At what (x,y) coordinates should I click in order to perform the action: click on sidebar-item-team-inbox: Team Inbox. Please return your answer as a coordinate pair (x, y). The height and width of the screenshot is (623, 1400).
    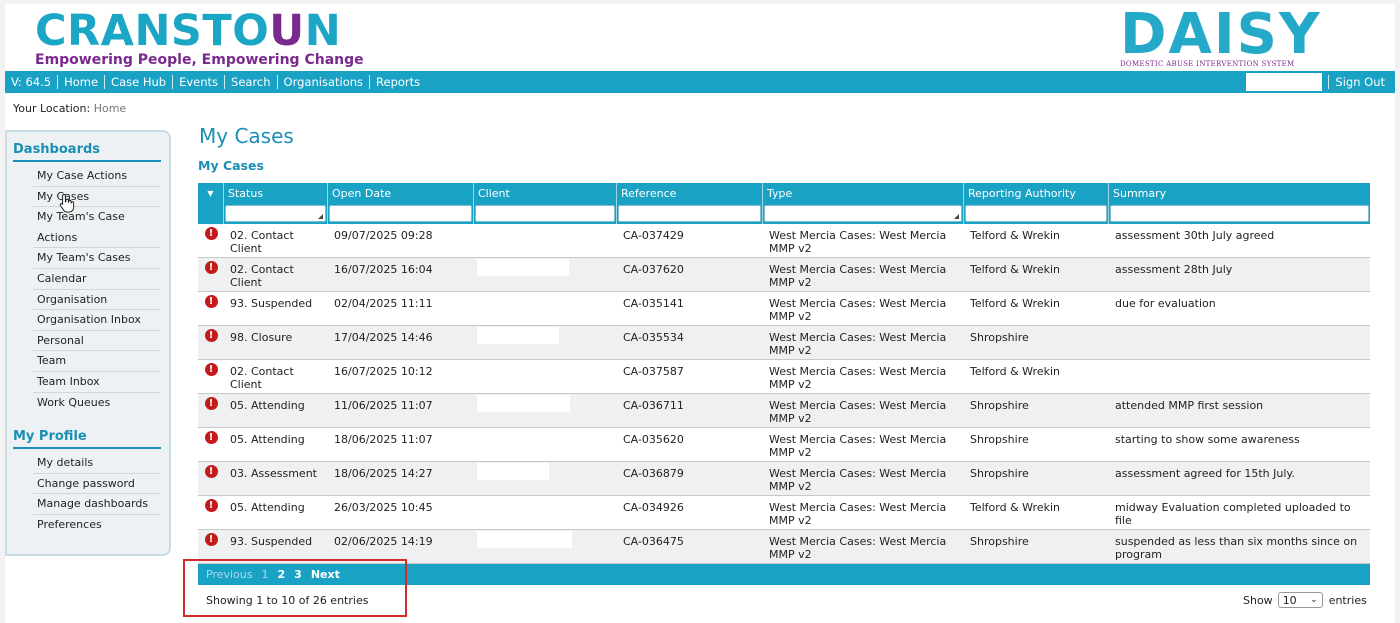
    Looking at the image, I should click on (97, 382).